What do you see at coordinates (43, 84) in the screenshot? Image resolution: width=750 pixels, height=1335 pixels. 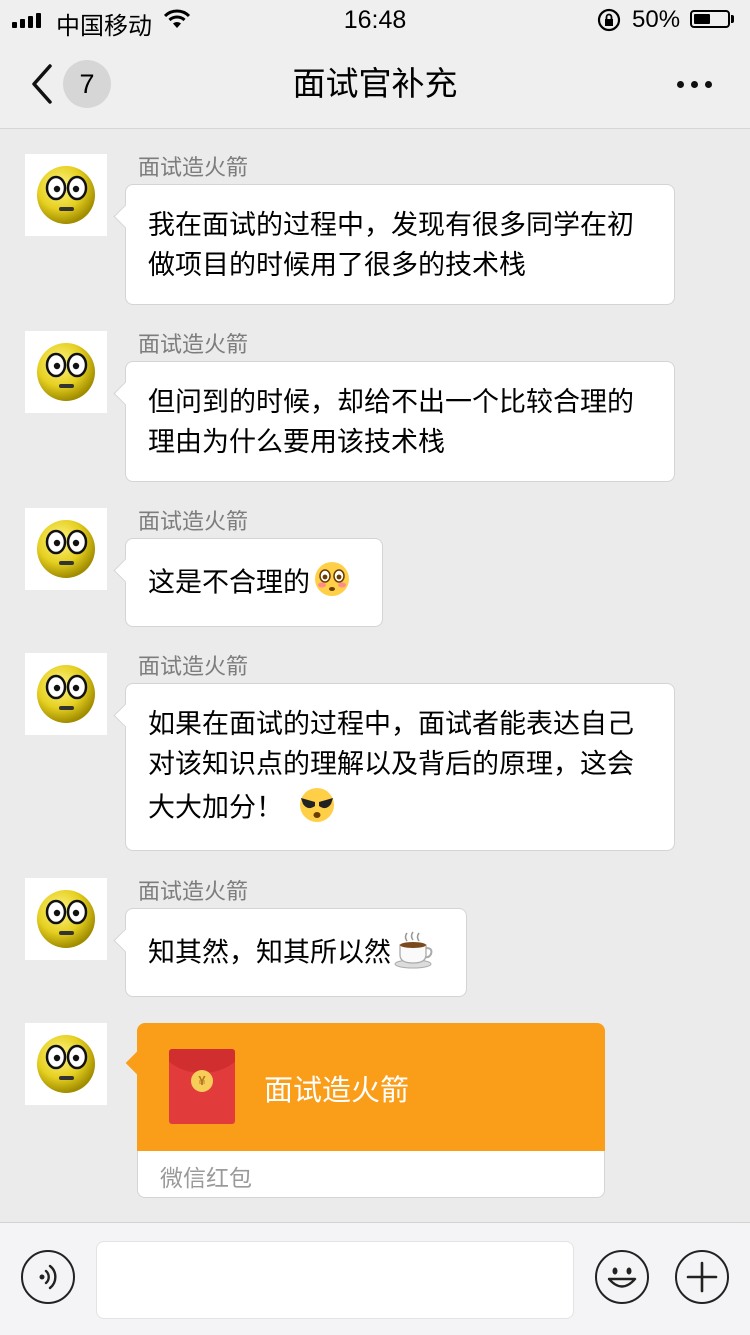 I see `back-chevron-icon` at bounding box center [43, 84].